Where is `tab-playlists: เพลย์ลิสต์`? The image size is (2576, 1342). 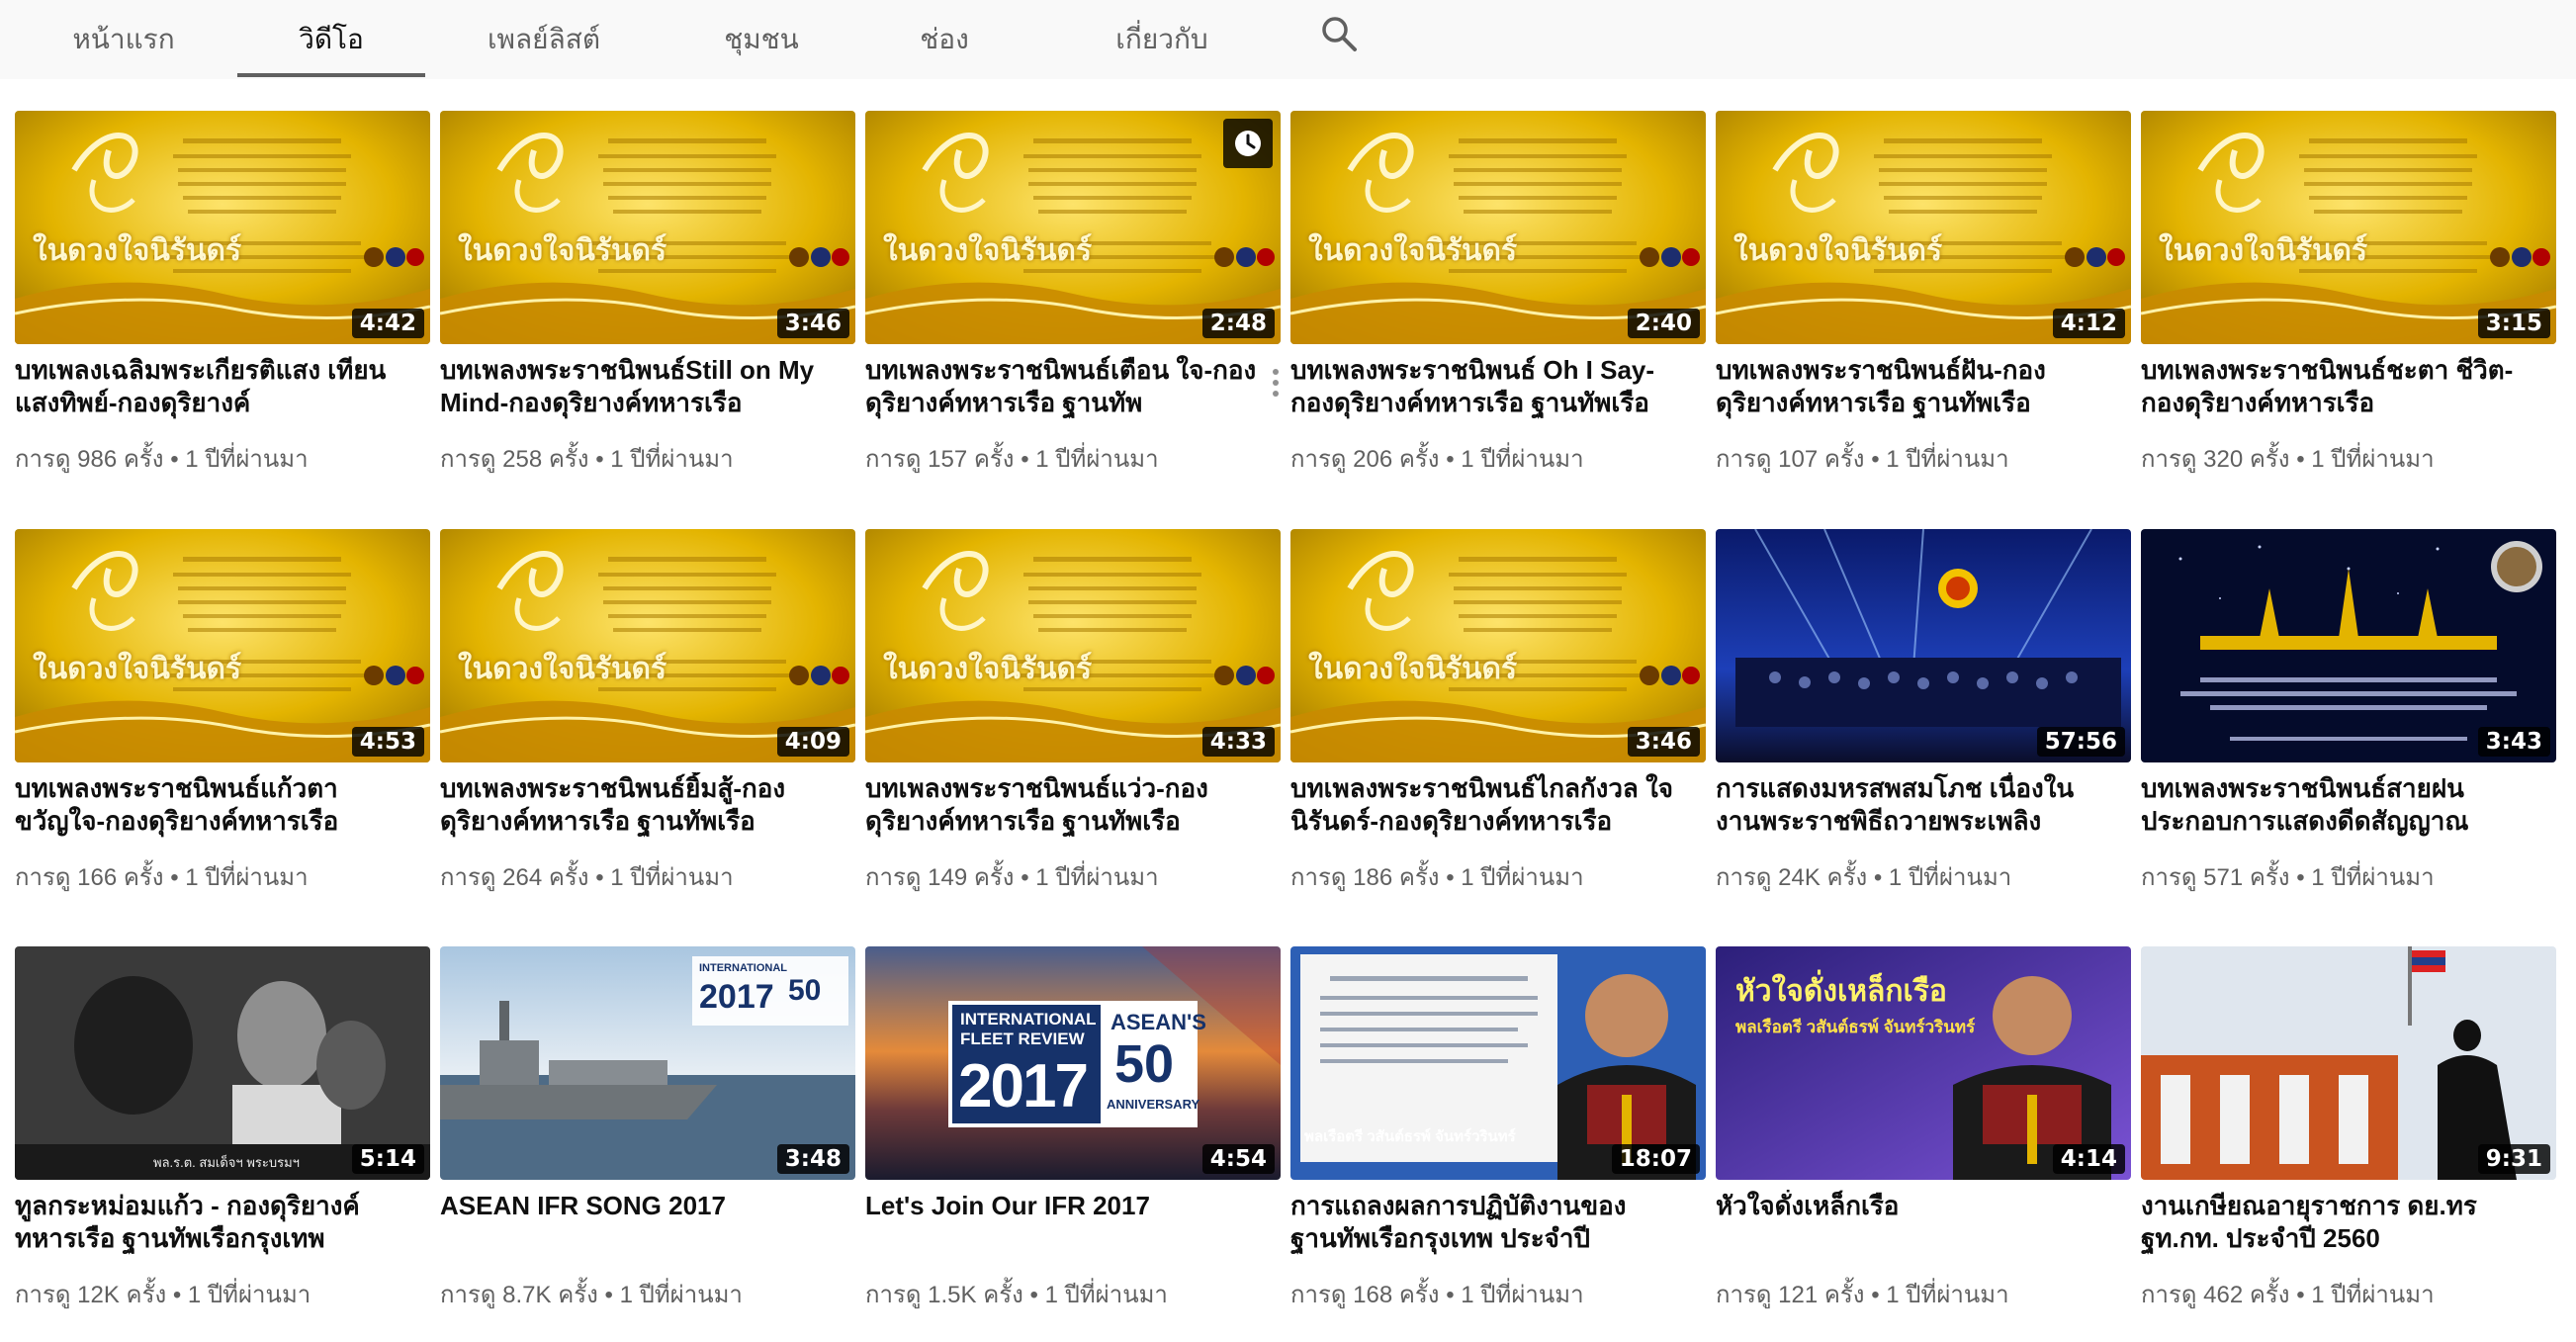
tab-playlists: เพลย์ลิสต์ is located at coordinates (544, 39).